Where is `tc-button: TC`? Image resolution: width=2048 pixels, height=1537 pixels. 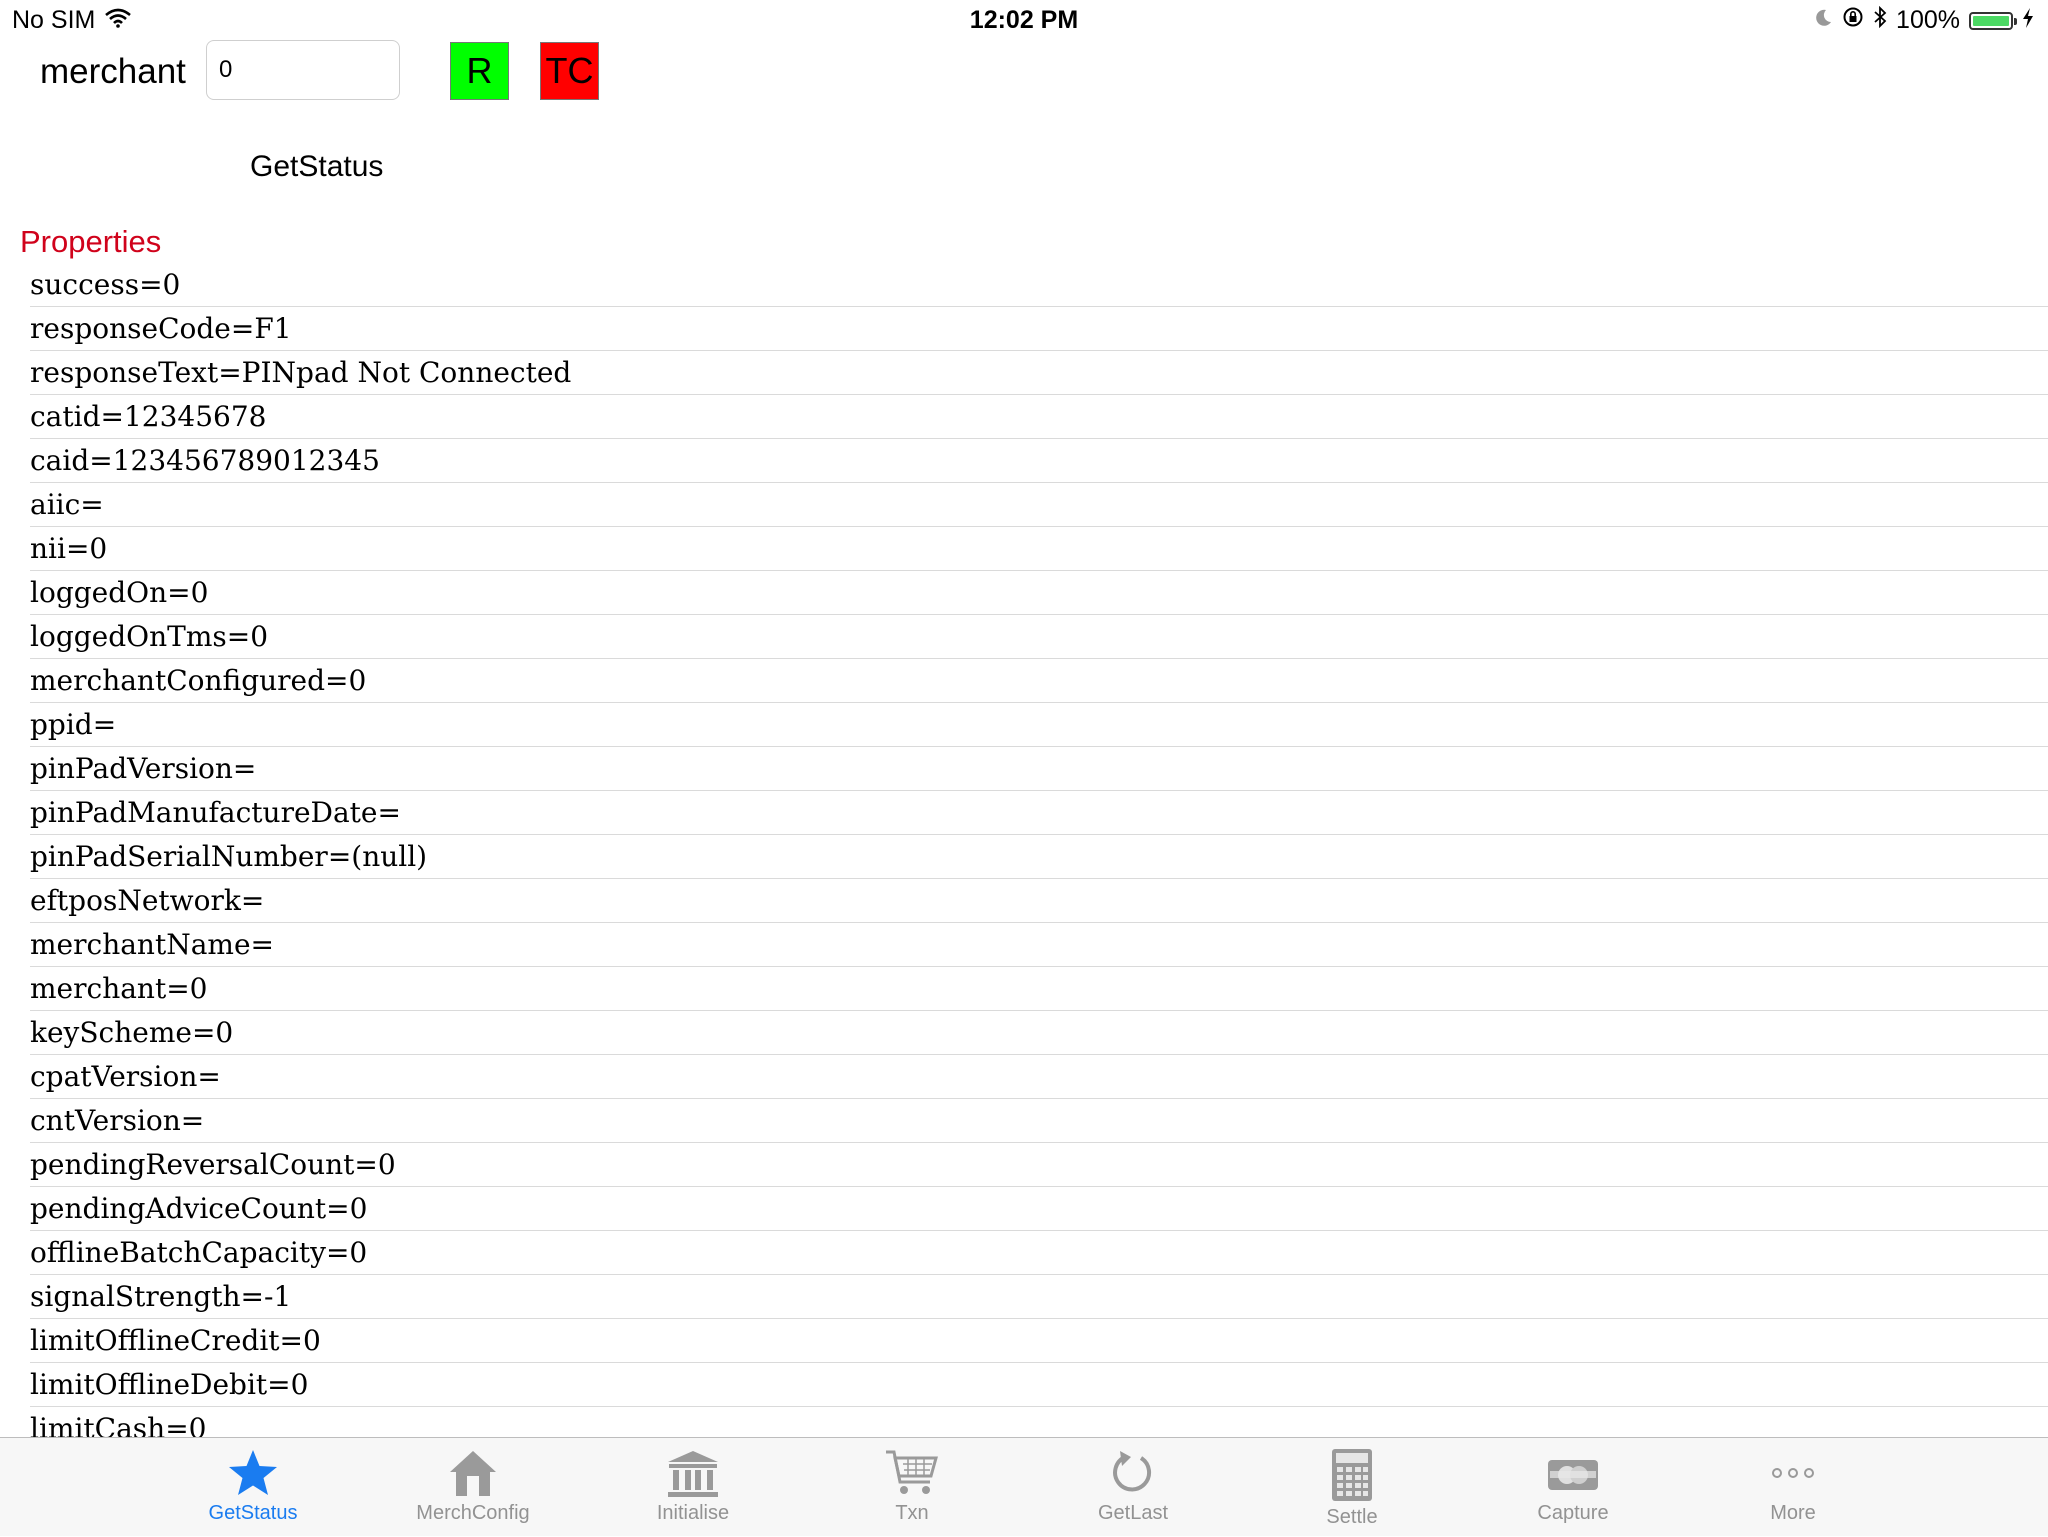 tc-button: TC is located at coordinates (569, 71).